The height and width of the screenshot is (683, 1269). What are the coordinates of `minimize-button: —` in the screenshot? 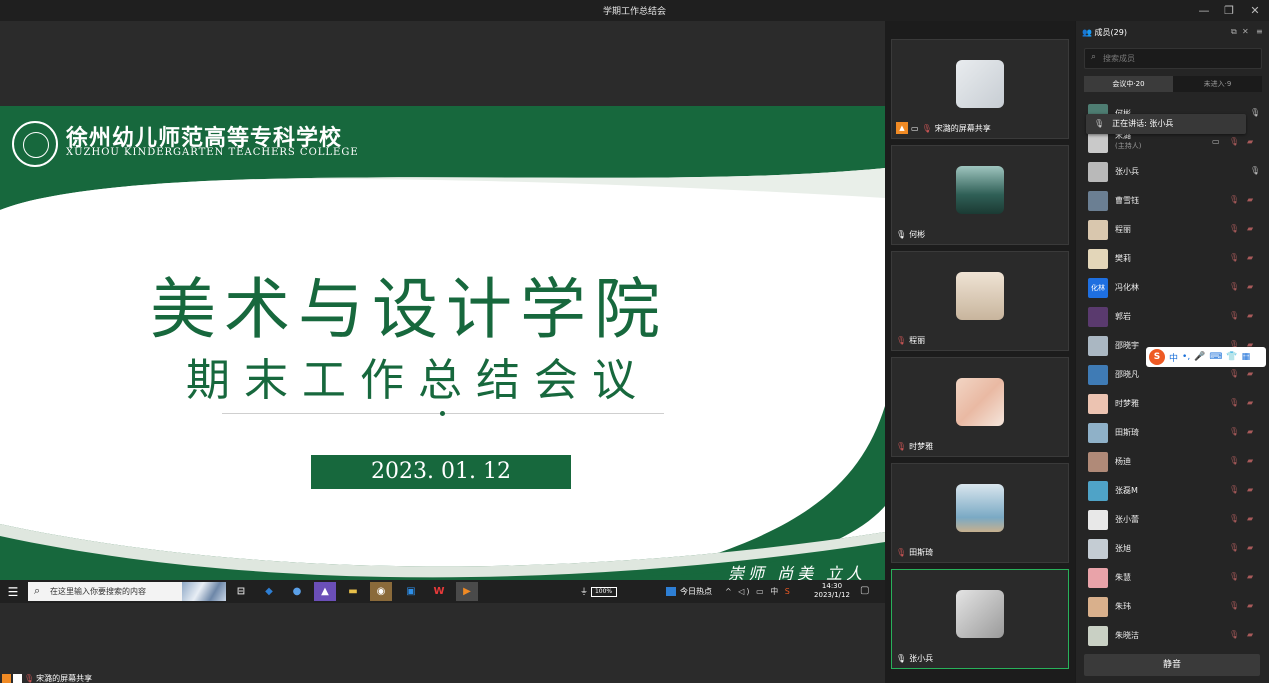 It's located at (1204, 10).